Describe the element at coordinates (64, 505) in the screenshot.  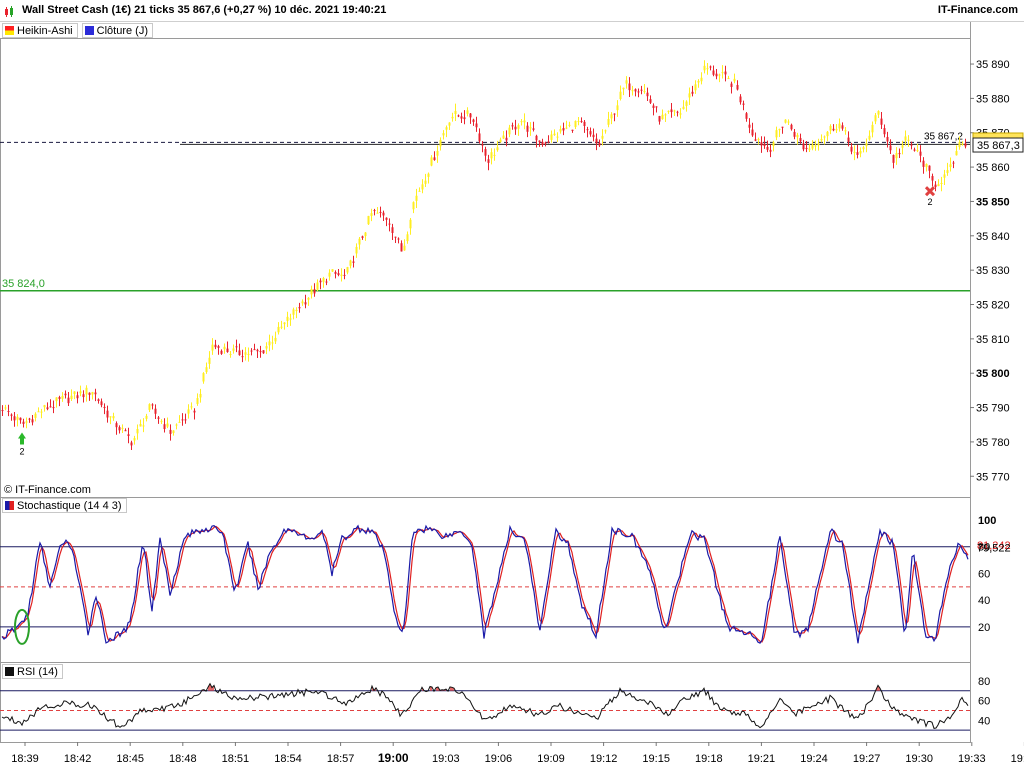
I see `legend-stochastic: Stochastique (14 4 3)` at that location.